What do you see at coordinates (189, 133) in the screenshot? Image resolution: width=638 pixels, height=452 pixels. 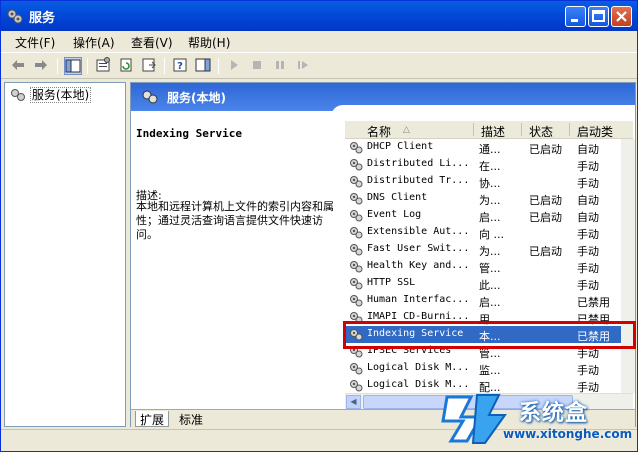 I see `selected-service-title: Indexing Service` at bounding box center [189, 133].